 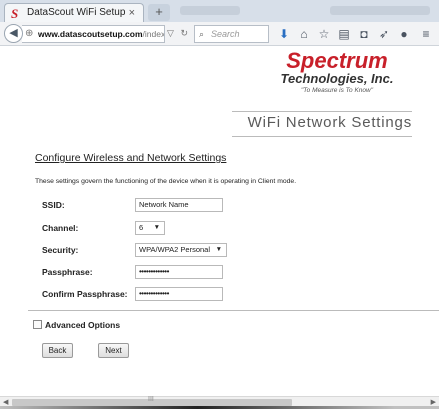 I want to click on ssid-label: SSID:, so click(x=53, y=205).